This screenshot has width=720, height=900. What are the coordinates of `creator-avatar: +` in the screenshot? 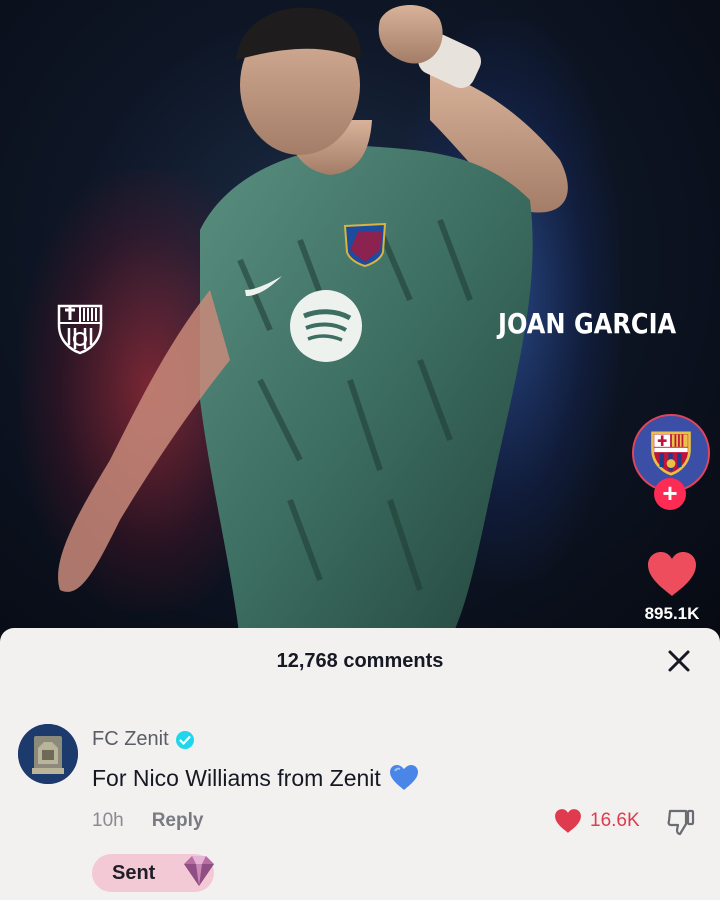 It's located at (671, 462).